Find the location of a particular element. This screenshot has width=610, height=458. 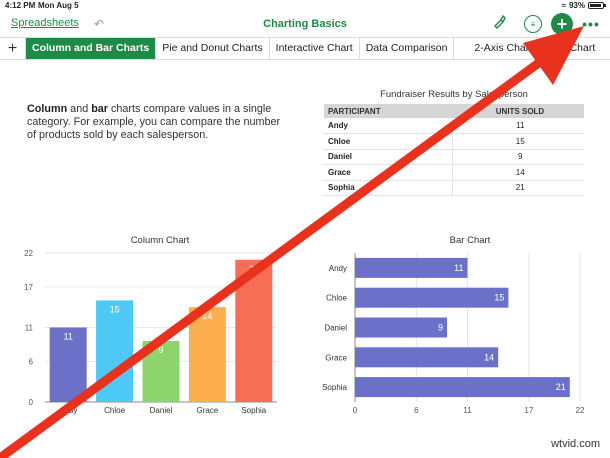

bar-ytick-label: Daniel is located at coordinates (335, 328).